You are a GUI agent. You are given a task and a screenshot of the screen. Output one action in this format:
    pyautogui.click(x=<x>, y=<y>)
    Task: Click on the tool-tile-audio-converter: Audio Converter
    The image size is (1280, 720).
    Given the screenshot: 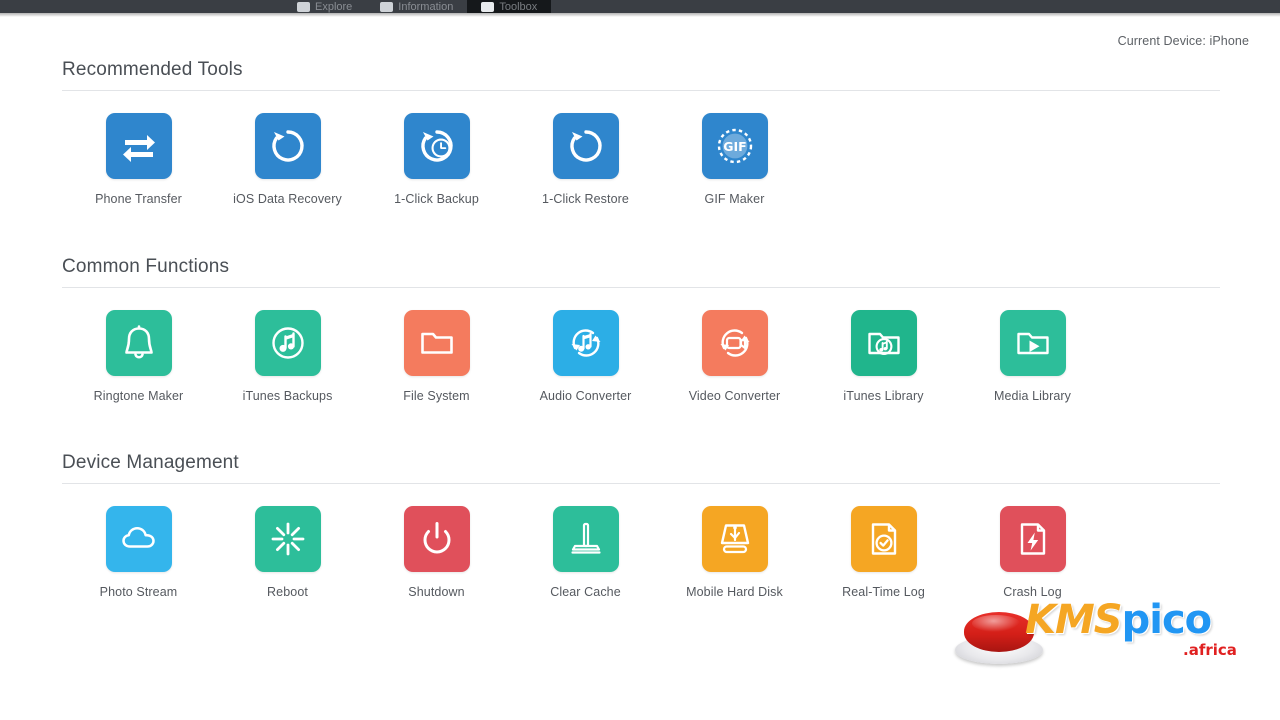 What is the action you would take?
    pyautogui.click(x=585, y=356)
    